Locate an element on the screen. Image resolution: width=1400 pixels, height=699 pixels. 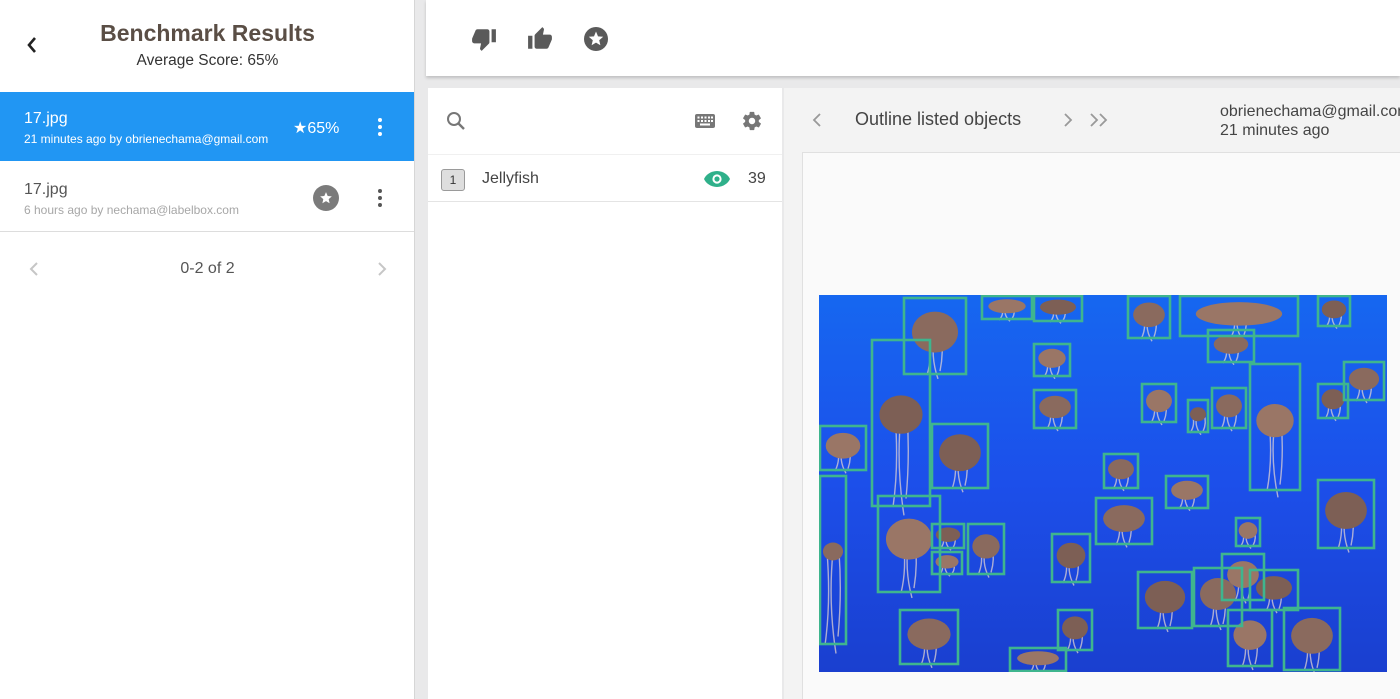
search-icon is located at coordinates (456, 121).